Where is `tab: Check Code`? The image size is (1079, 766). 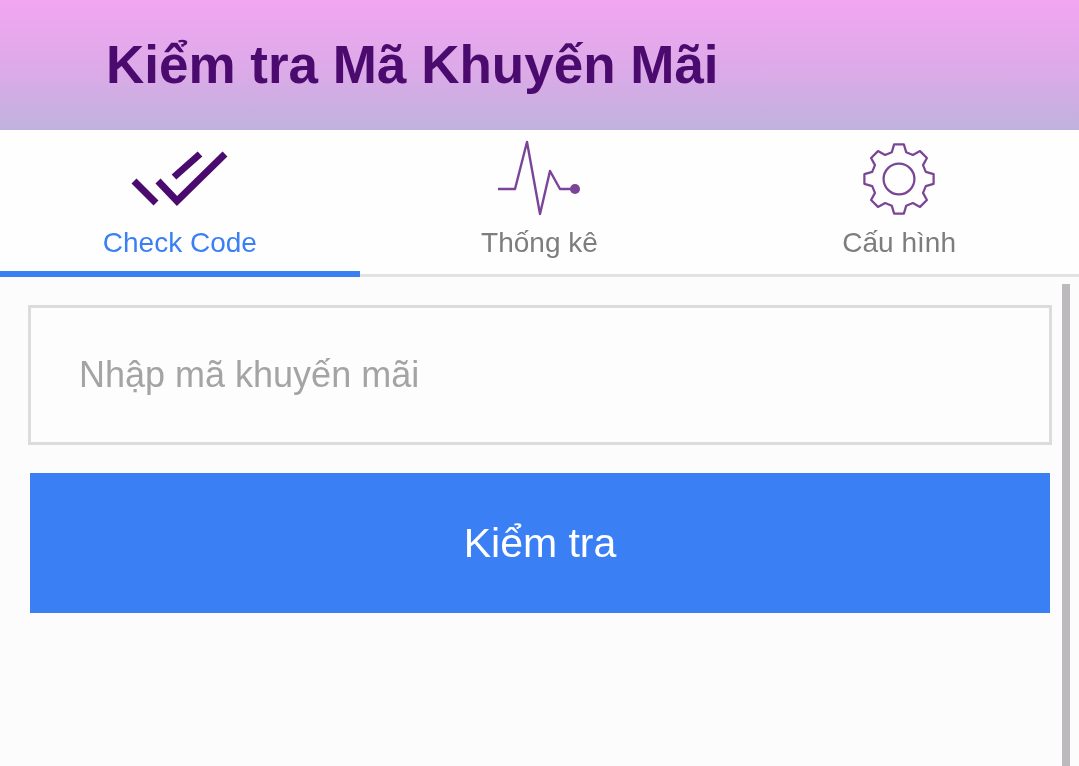
tab: Check Code is located at coordinates (180, 203).